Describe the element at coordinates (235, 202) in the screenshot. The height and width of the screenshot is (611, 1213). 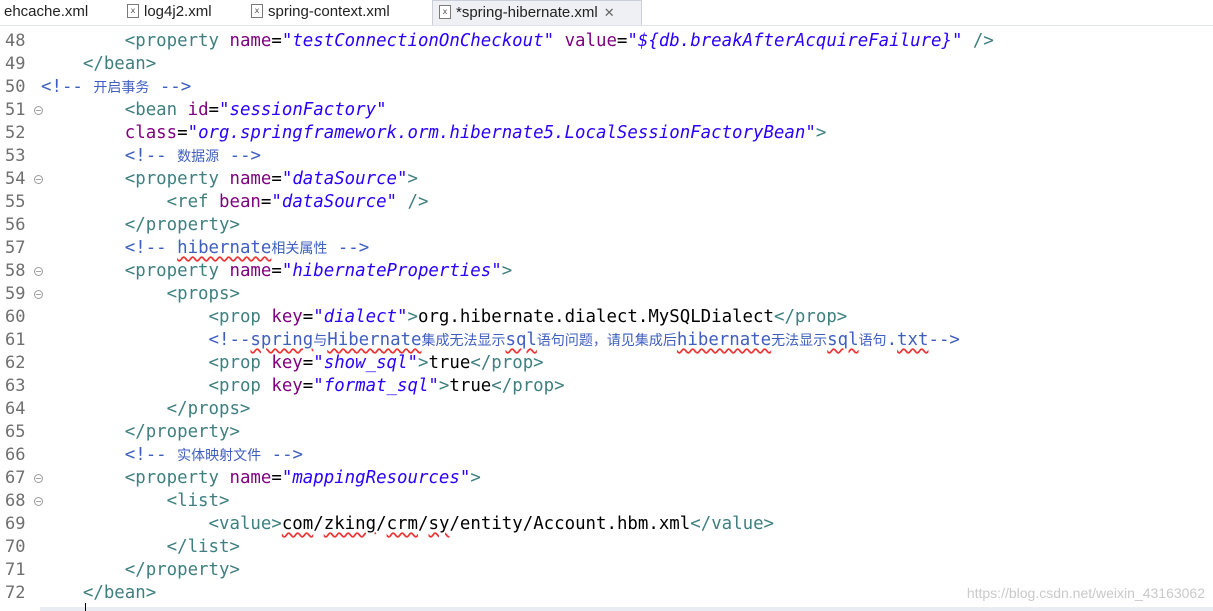
I see `code-line: <ref bean="dataSource" />` at that location.